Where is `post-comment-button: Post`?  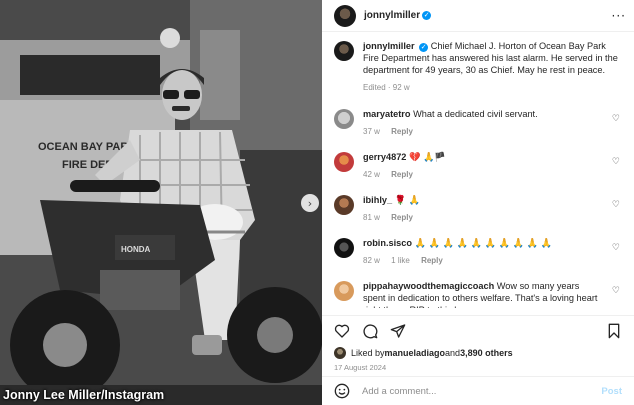
post-comment-button: Post is located at coordinates (611, 391).